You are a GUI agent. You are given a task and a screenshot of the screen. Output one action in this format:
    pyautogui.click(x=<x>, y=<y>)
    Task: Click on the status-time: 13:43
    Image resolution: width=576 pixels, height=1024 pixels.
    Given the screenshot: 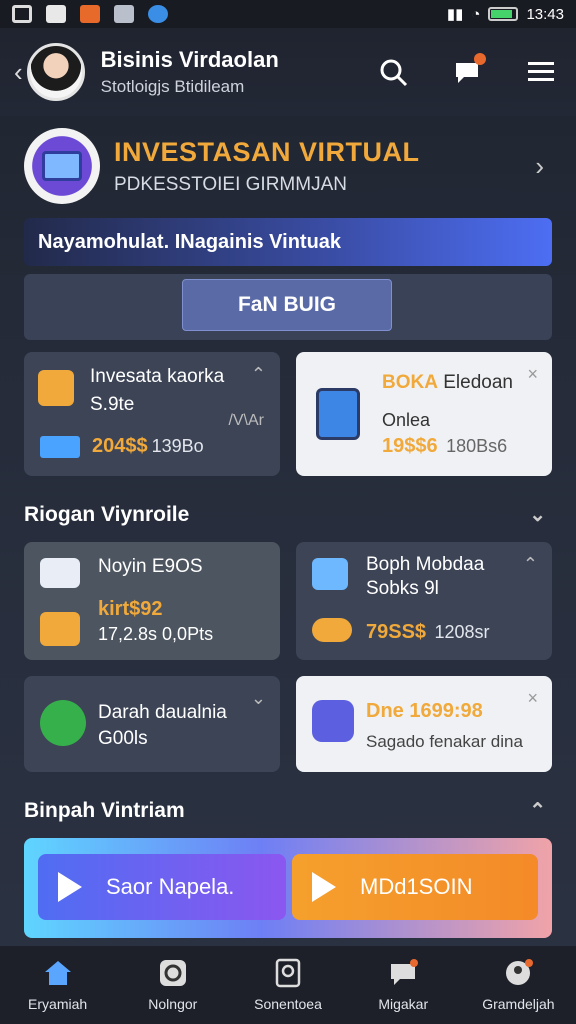 What is the action you would take?
    pyautogui.click(x=545, y=14)
    